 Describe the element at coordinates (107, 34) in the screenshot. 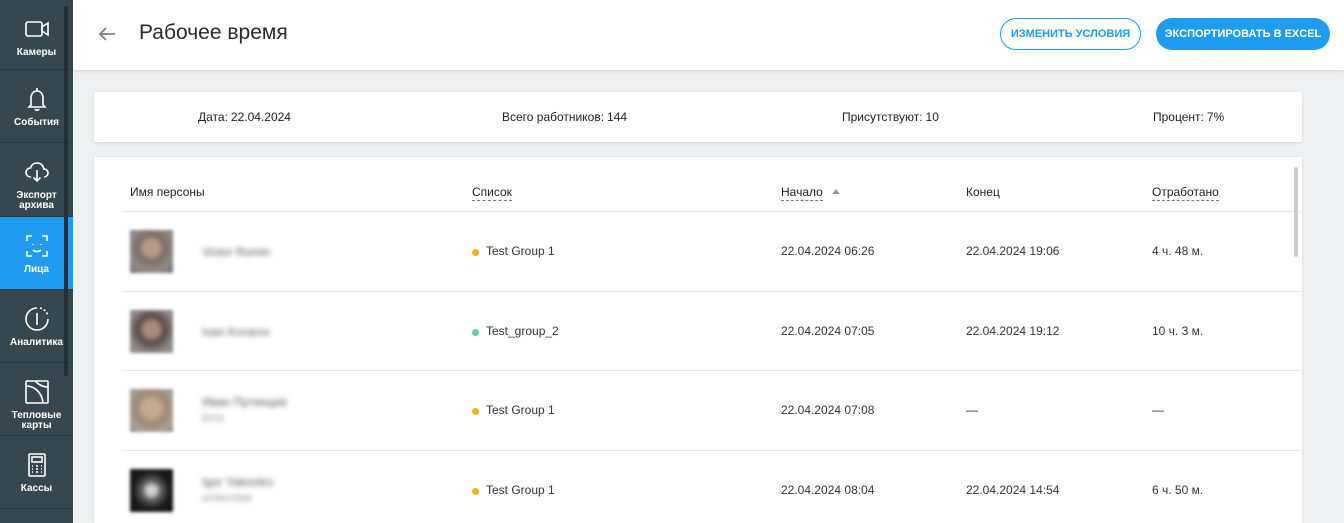

I see `back-arrow-icon` at that location.